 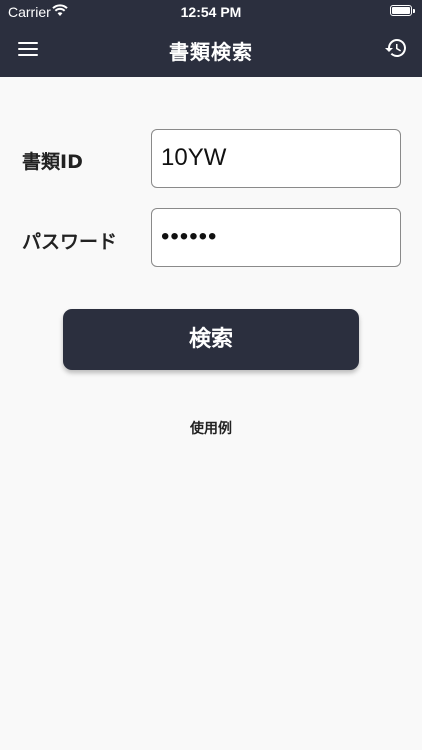 I want to click on status-bar: Carrier 12:54 PM, so click(x=211, y=12).